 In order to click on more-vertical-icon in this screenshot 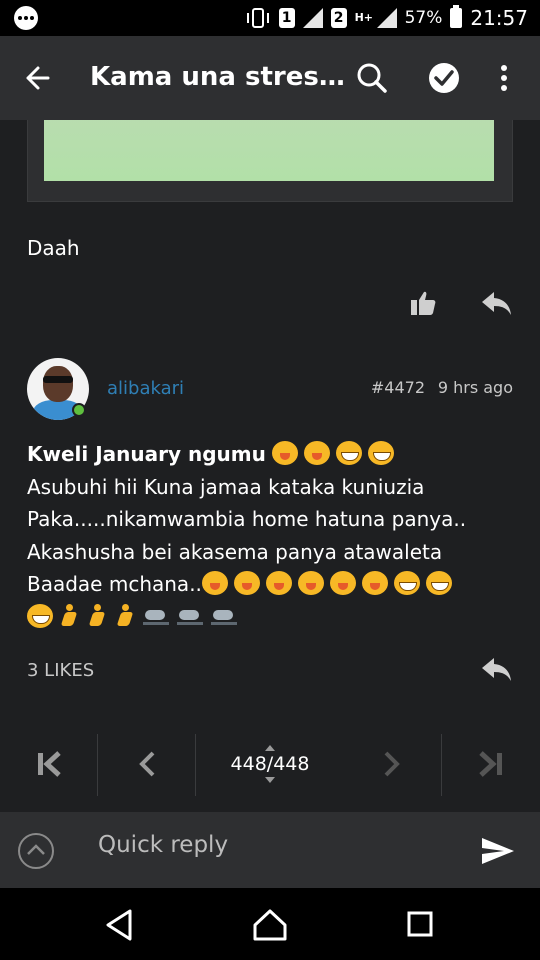, I will do `click(504, 78)`.